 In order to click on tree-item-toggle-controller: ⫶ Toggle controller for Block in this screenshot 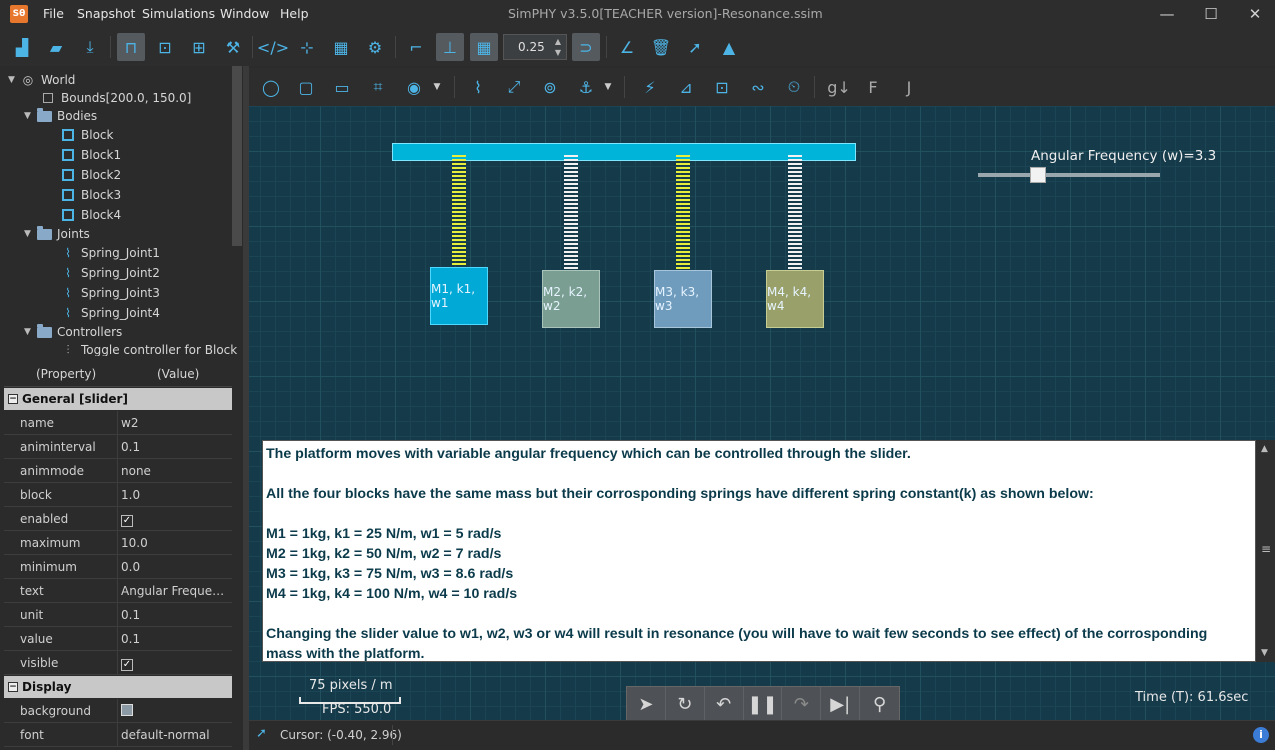, I will do `click(148, 348)`.